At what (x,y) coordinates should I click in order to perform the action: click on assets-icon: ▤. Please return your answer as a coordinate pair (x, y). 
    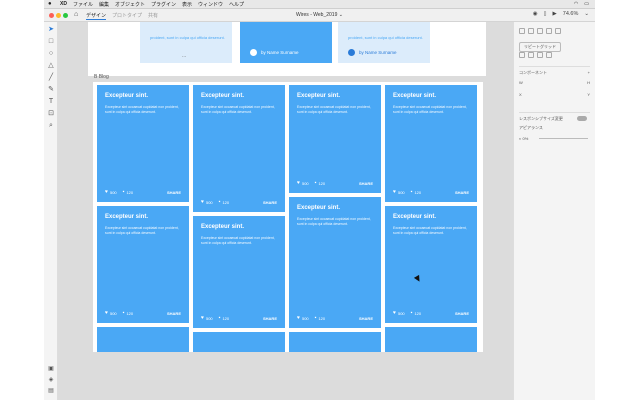
    Looking at the image, I should click on (51, 390).